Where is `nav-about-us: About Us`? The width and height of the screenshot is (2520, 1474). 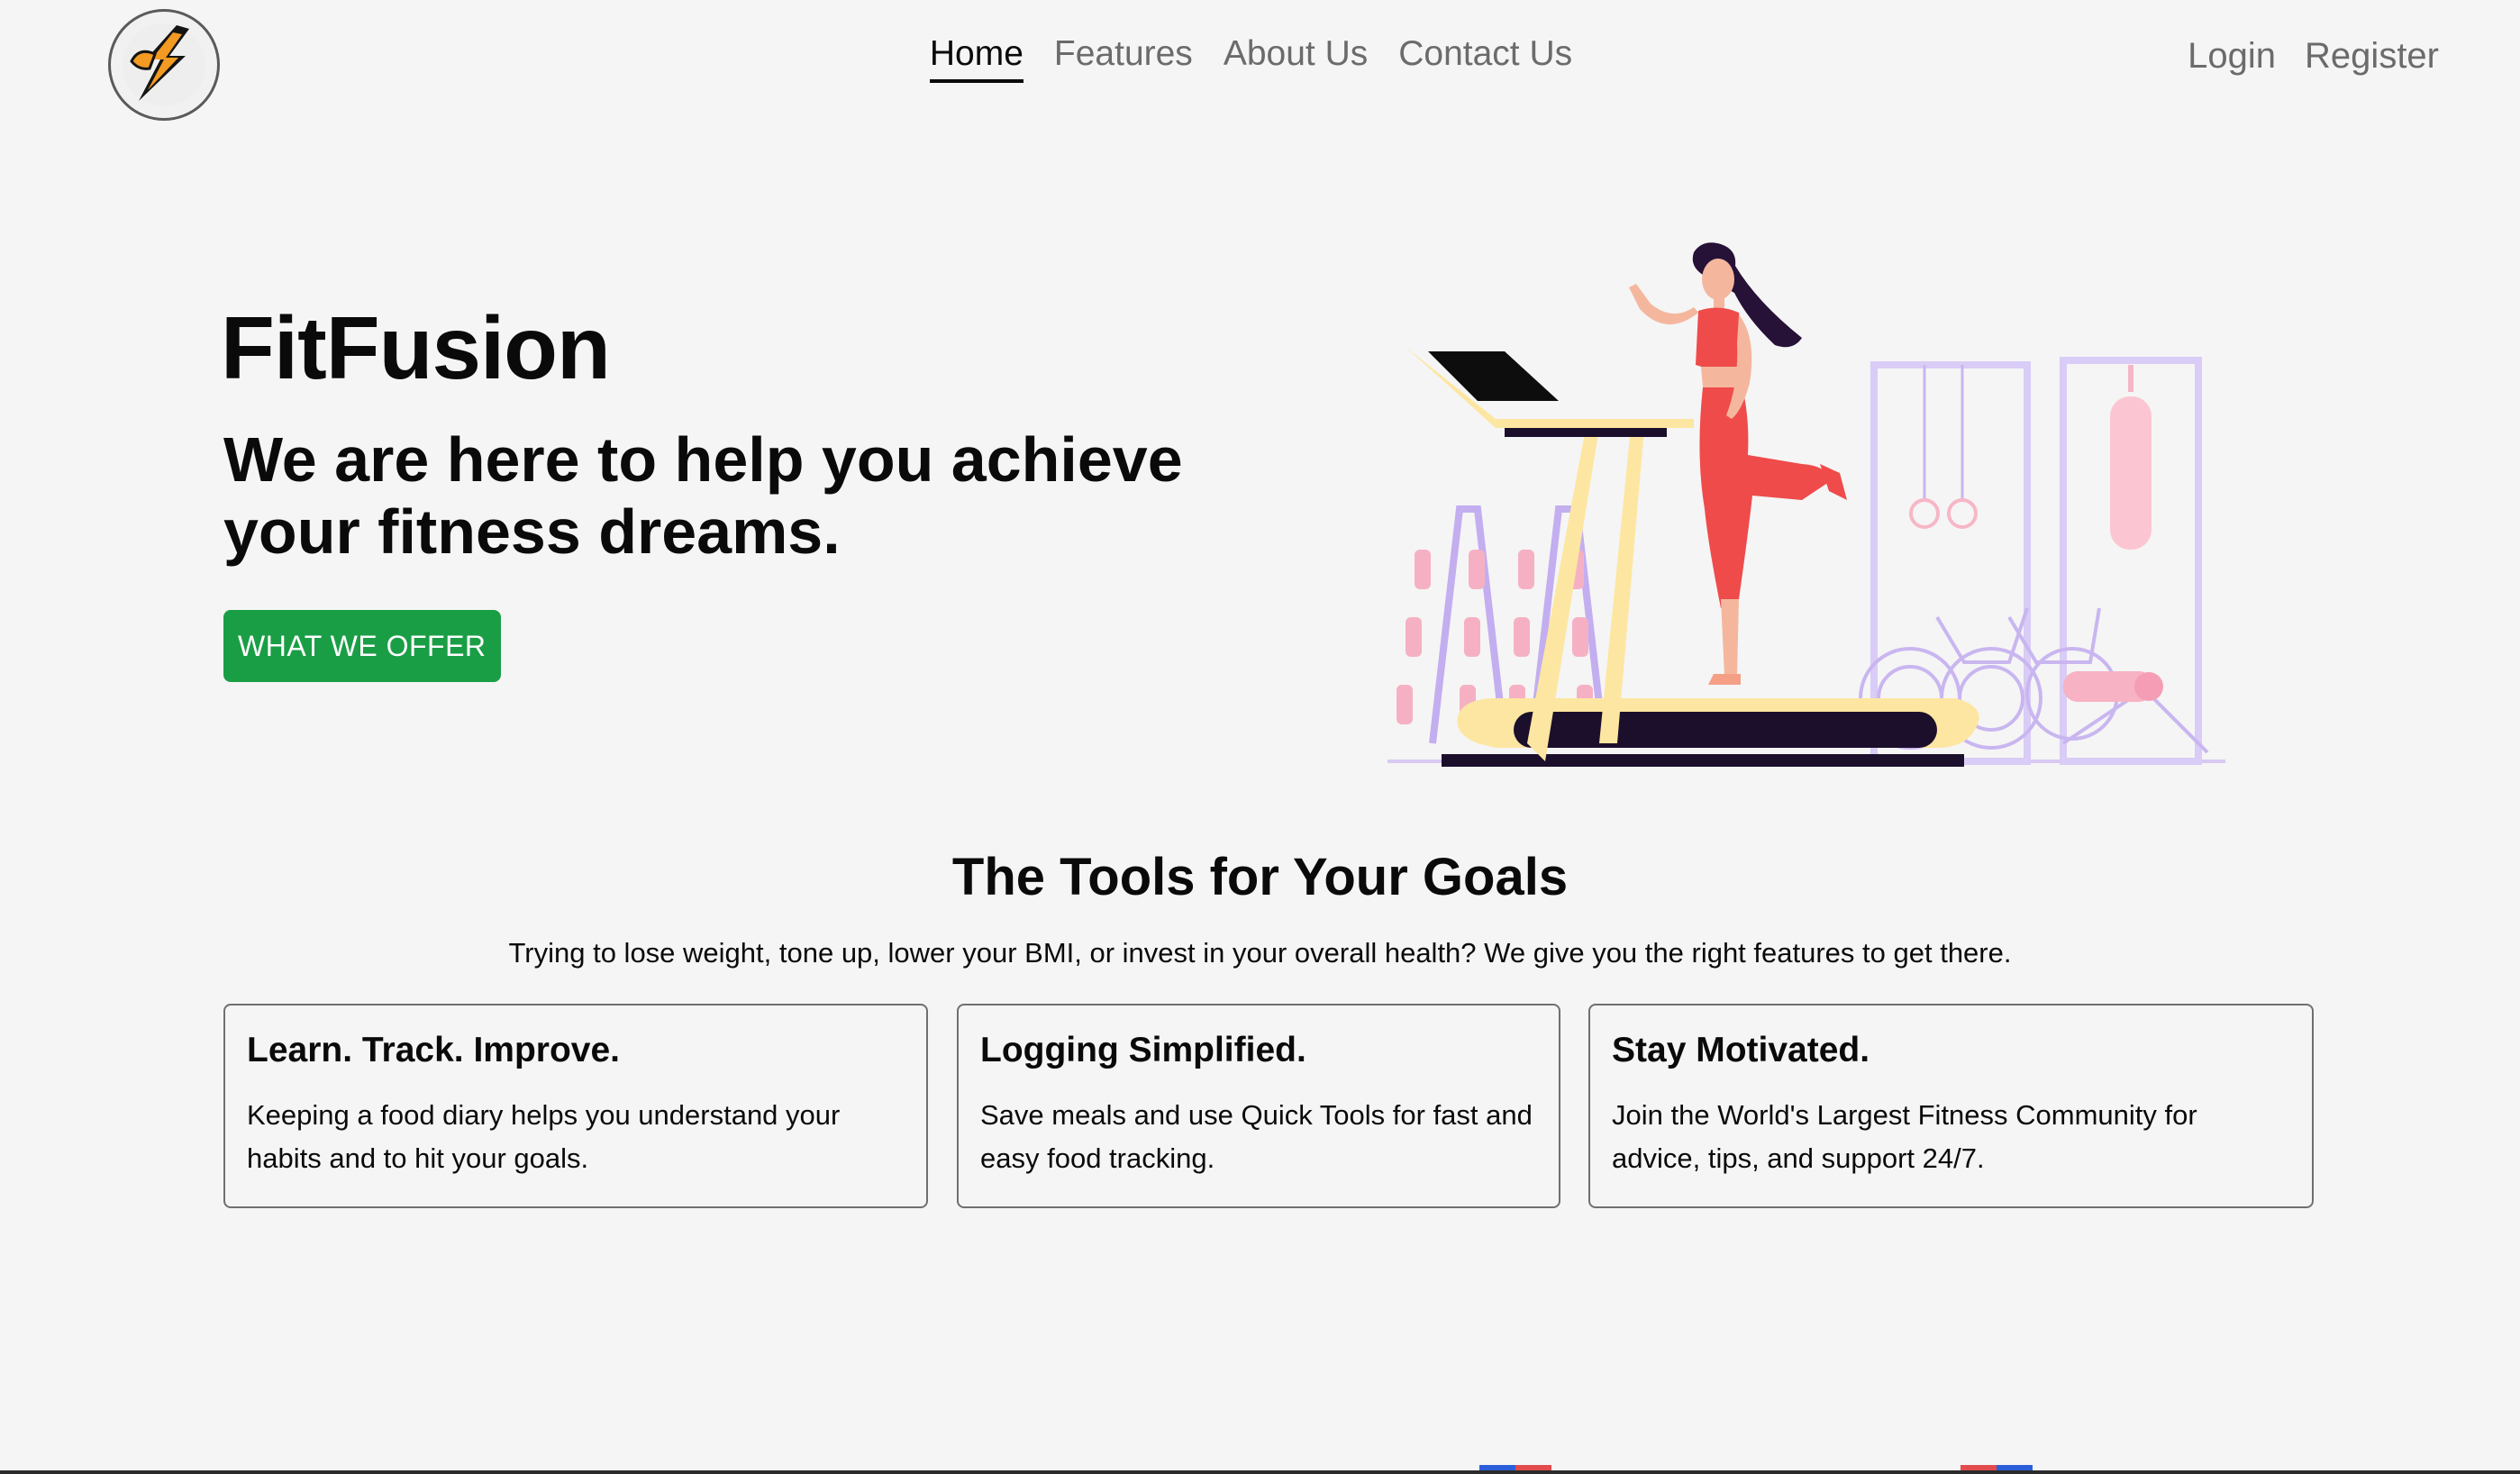
nav-about-us: About Us is located at coordinates (1296, 58).